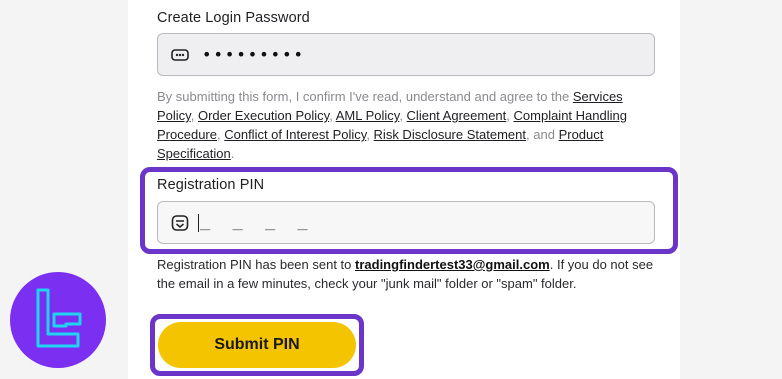 This screenshot has width=782, height=379. I want to click on order-execution-policy-link: Order Execution Policy, so click(263, 115).